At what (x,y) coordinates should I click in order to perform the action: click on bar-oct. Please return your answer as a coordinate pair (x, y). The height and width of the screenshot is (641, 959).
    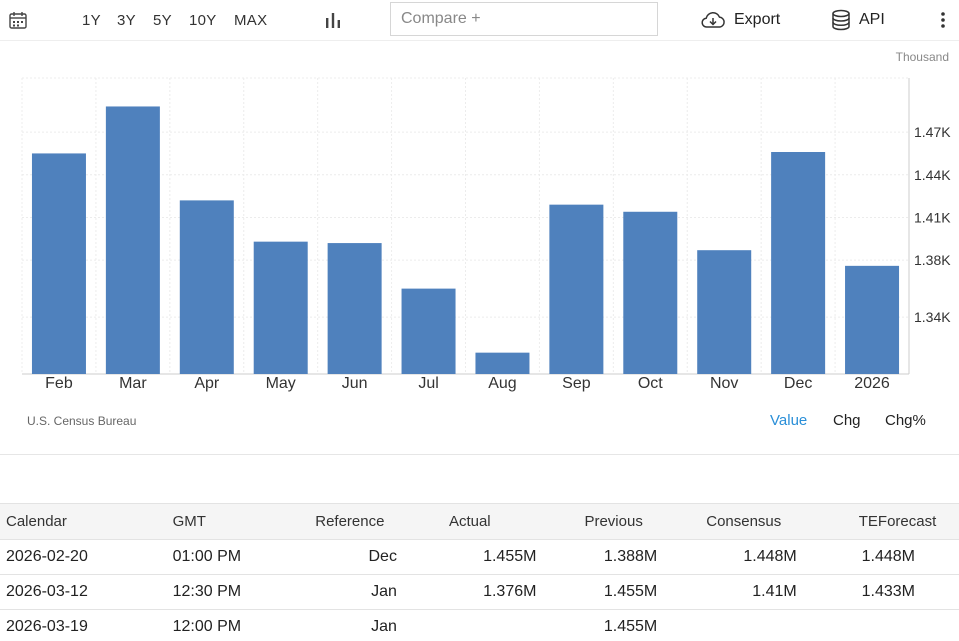
    Looking at the image, I should click on (650, 292).